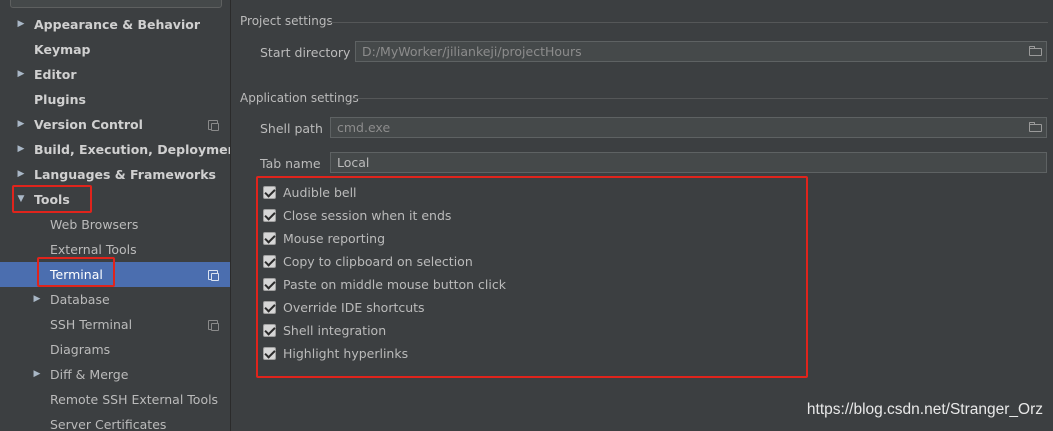  Describe the element at coordinates (115, 49) in the screenshot. I see `sidebar-item: Keymap` at that location.